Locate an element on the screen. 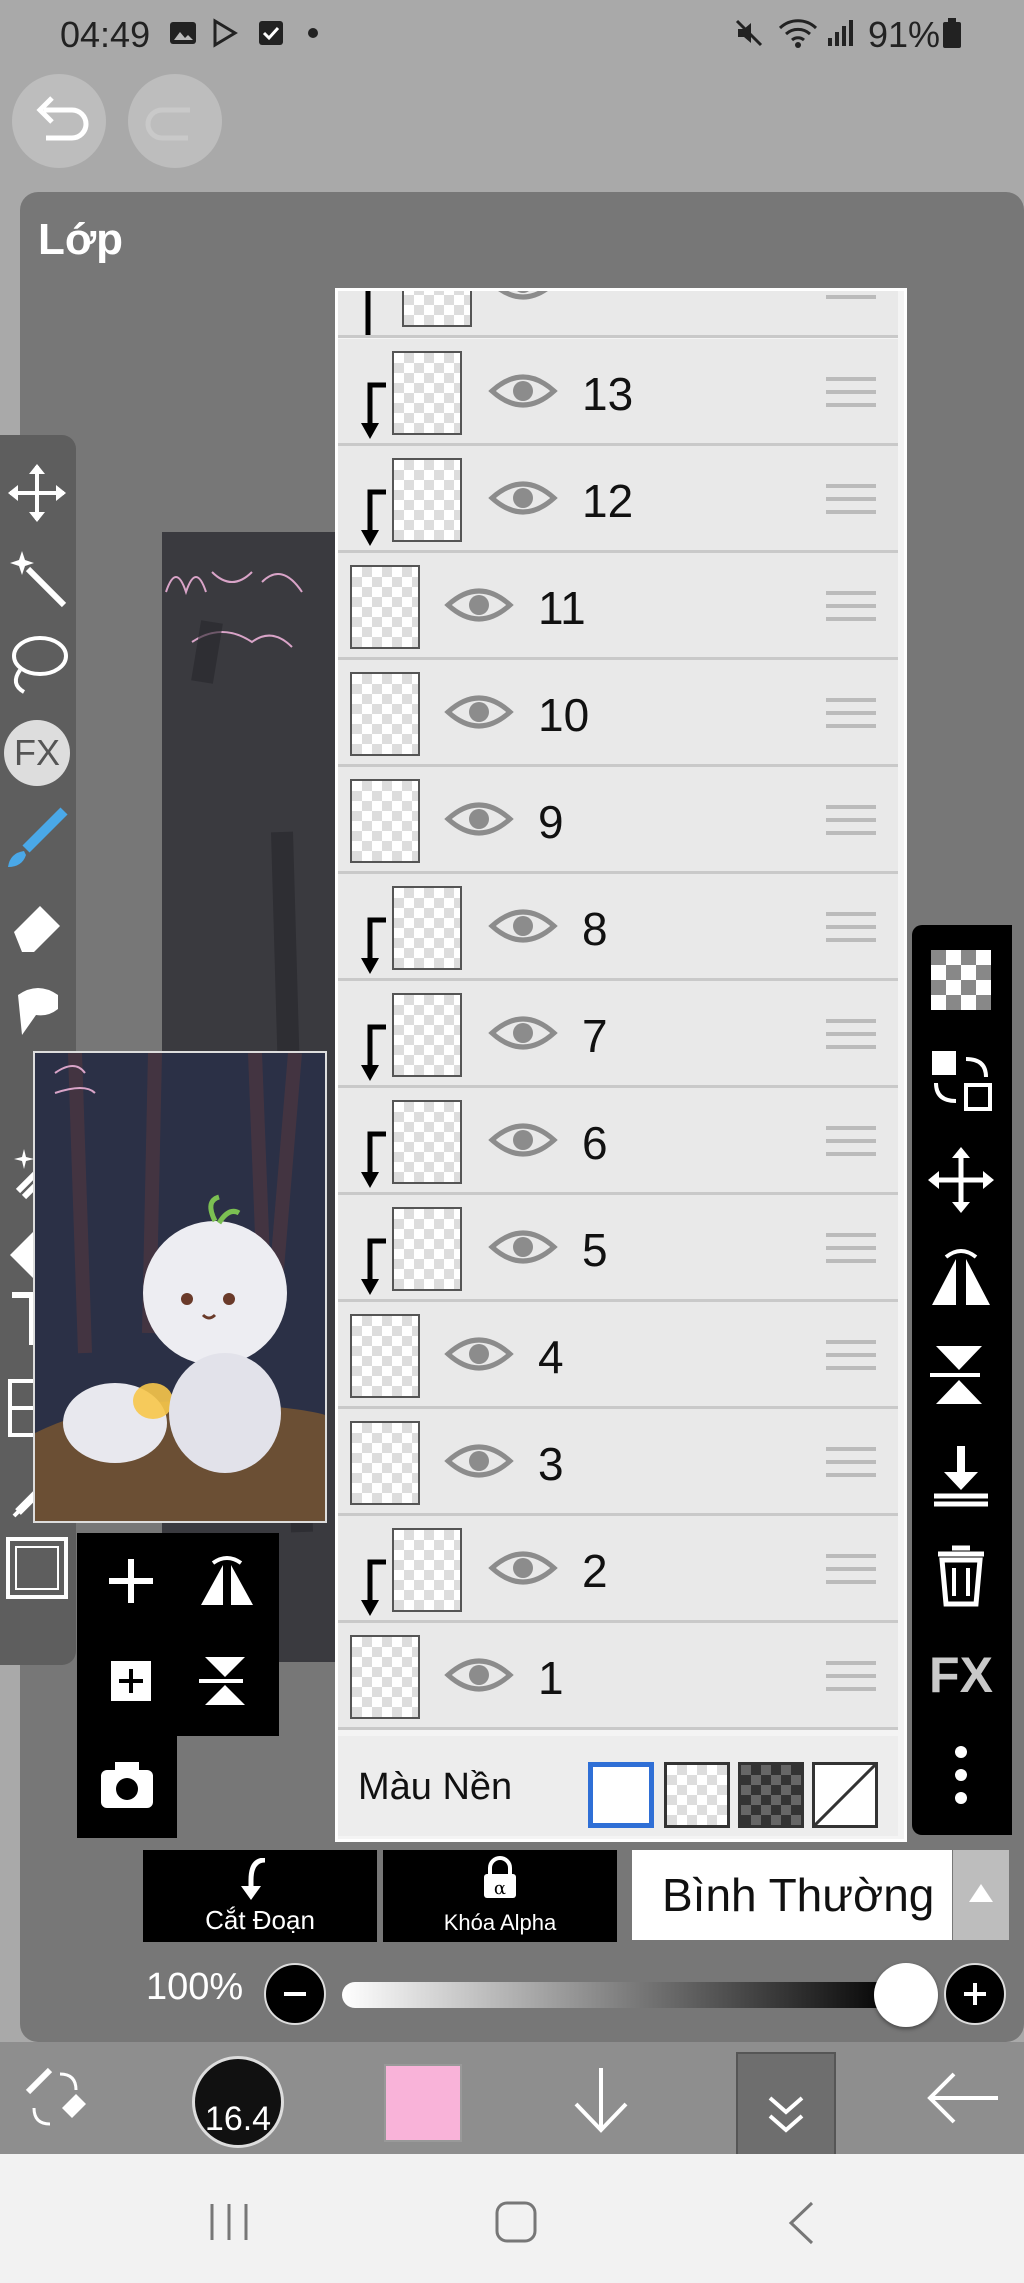 Image resolution: width=1024 pixels, height=2283 pixels. opacity-slider is located at coordinates (621, 1995).